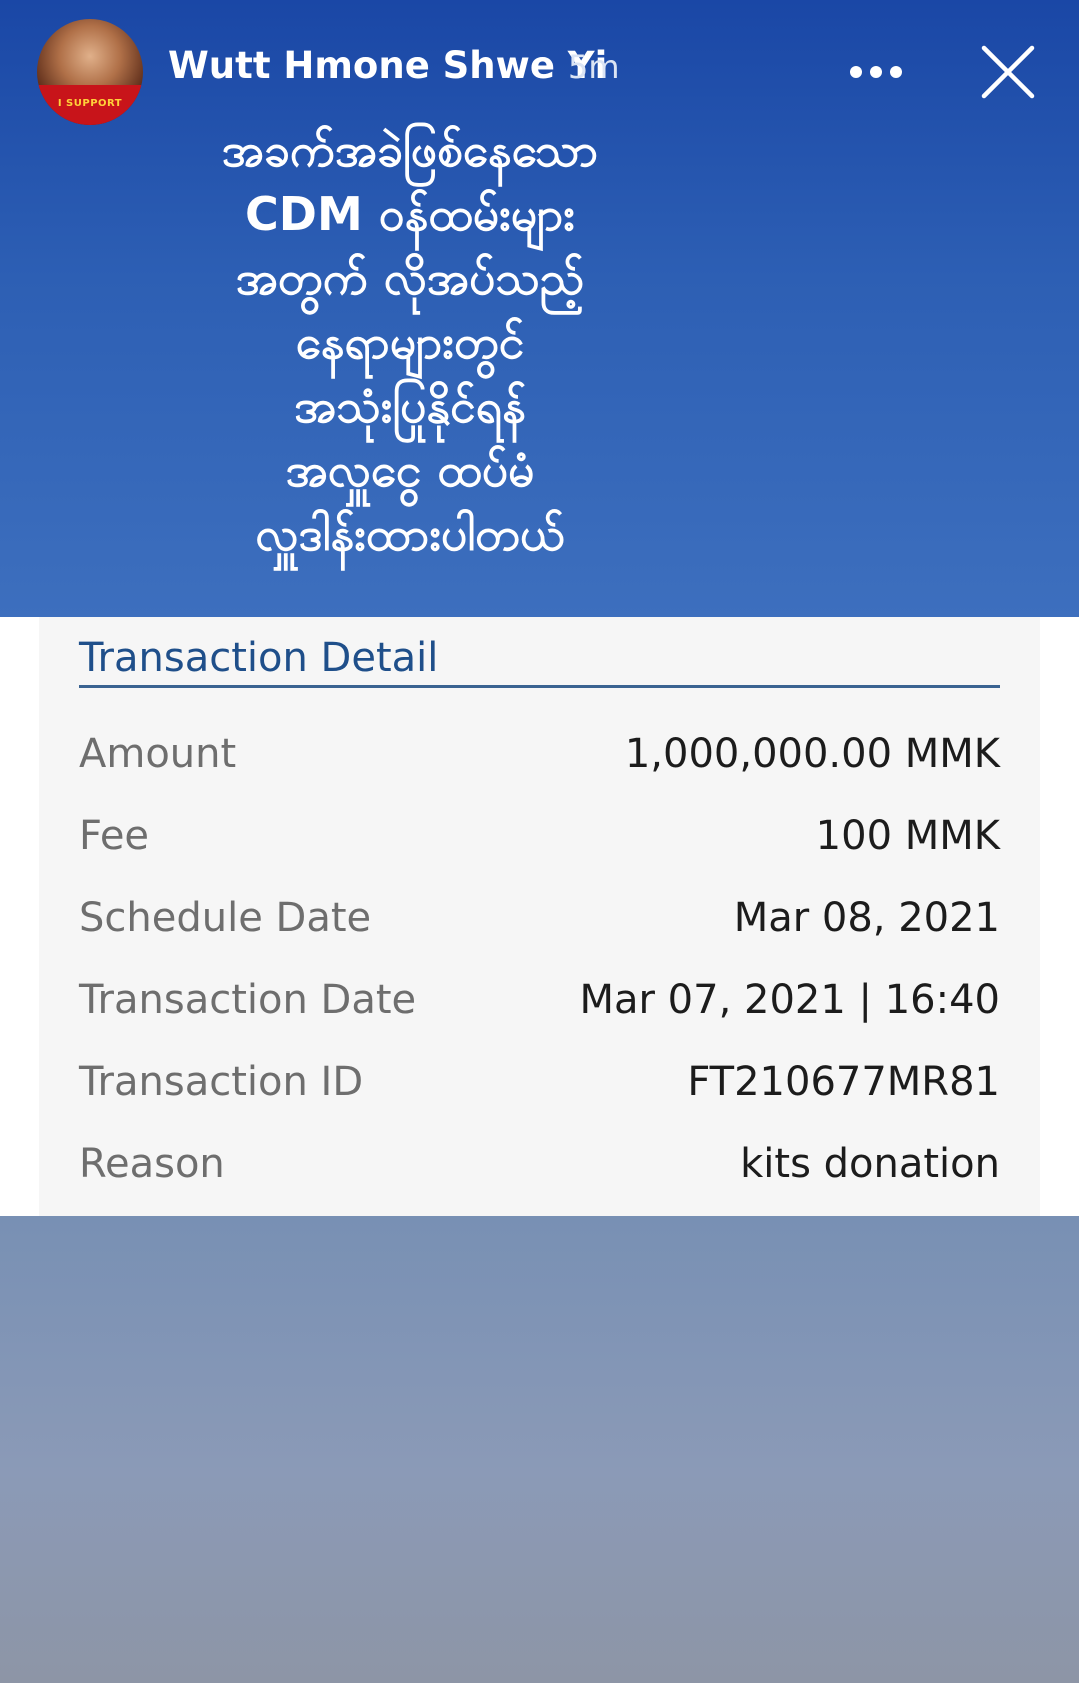 The image size is (1079, 1683). What do you see at coordinates (539, 843) in the screenshot?
I see `detail-row-fee: Fee 100 MMK` at bounding box center [539, 843].